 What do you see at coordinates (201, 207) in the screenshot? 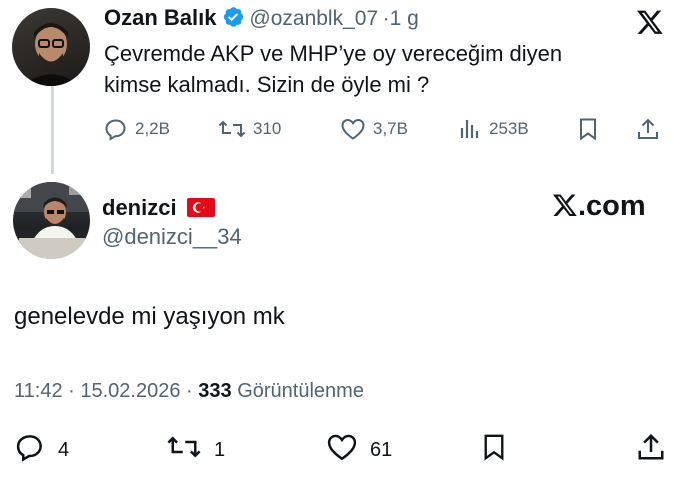
I see `turkey-flag-icon` at bounding box center [201, 207].